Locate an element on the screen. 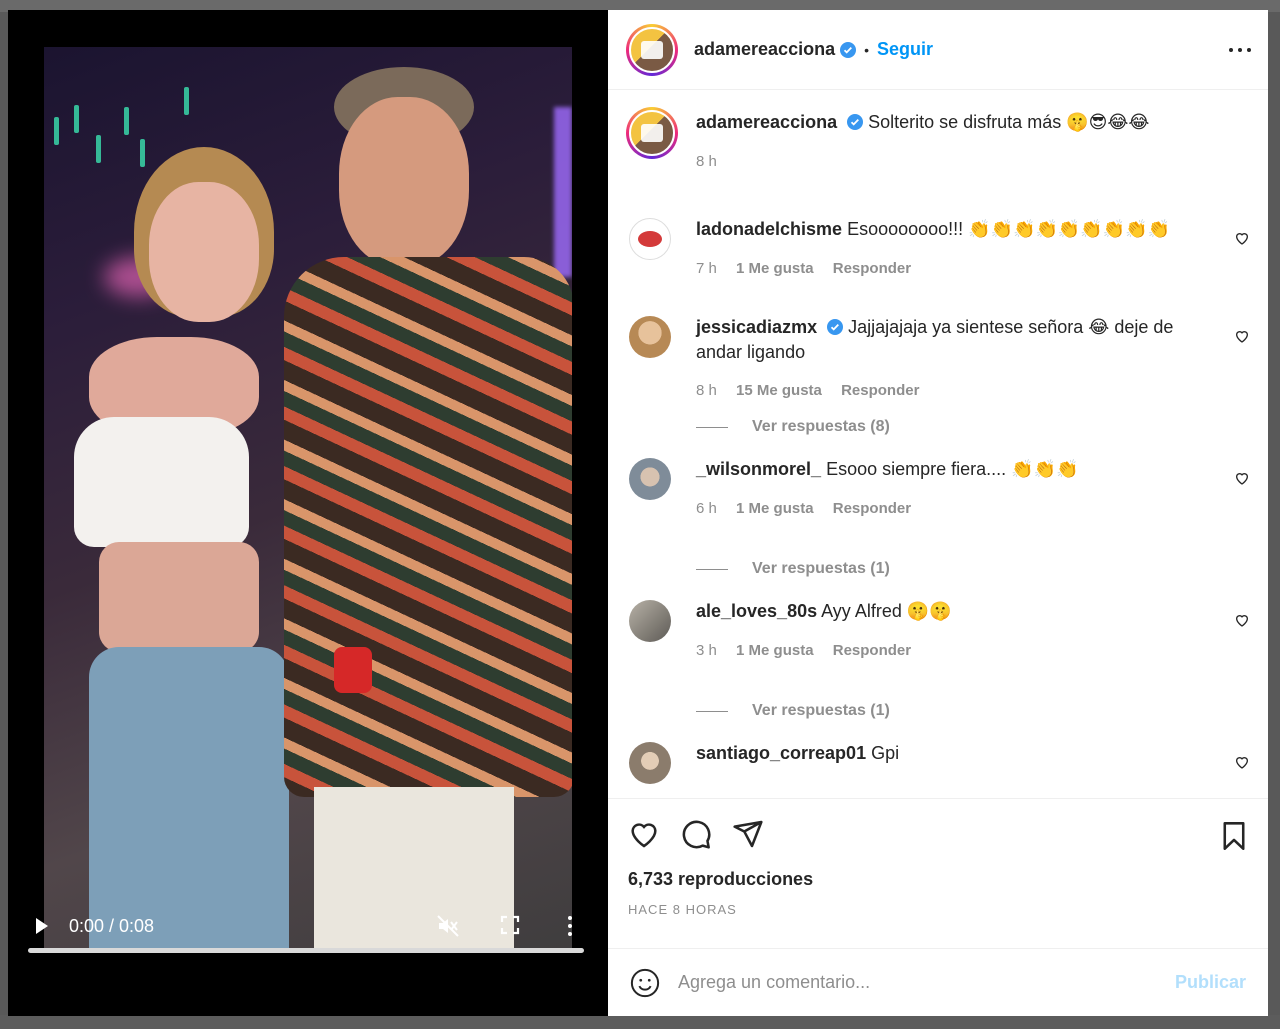 This screenshot has width=1280, height=1029. comment-item: santiago_correap01 Gpi is located at coordinates (938, 768).